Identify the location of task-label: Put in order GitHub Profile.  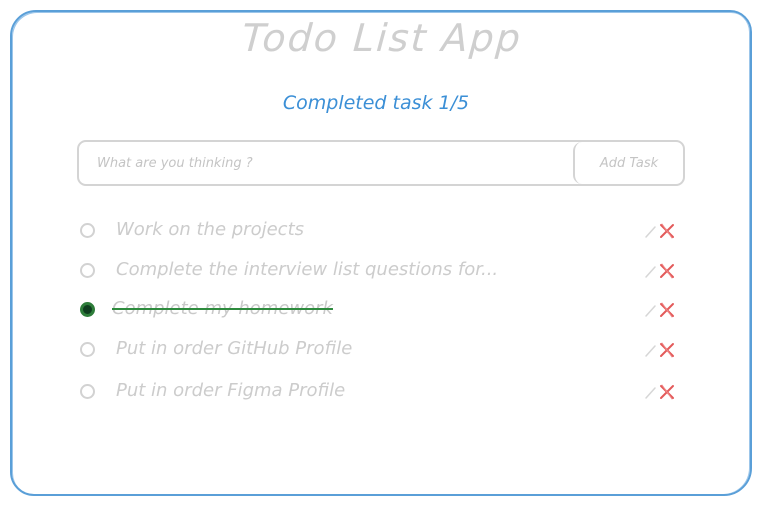
(234, 348).